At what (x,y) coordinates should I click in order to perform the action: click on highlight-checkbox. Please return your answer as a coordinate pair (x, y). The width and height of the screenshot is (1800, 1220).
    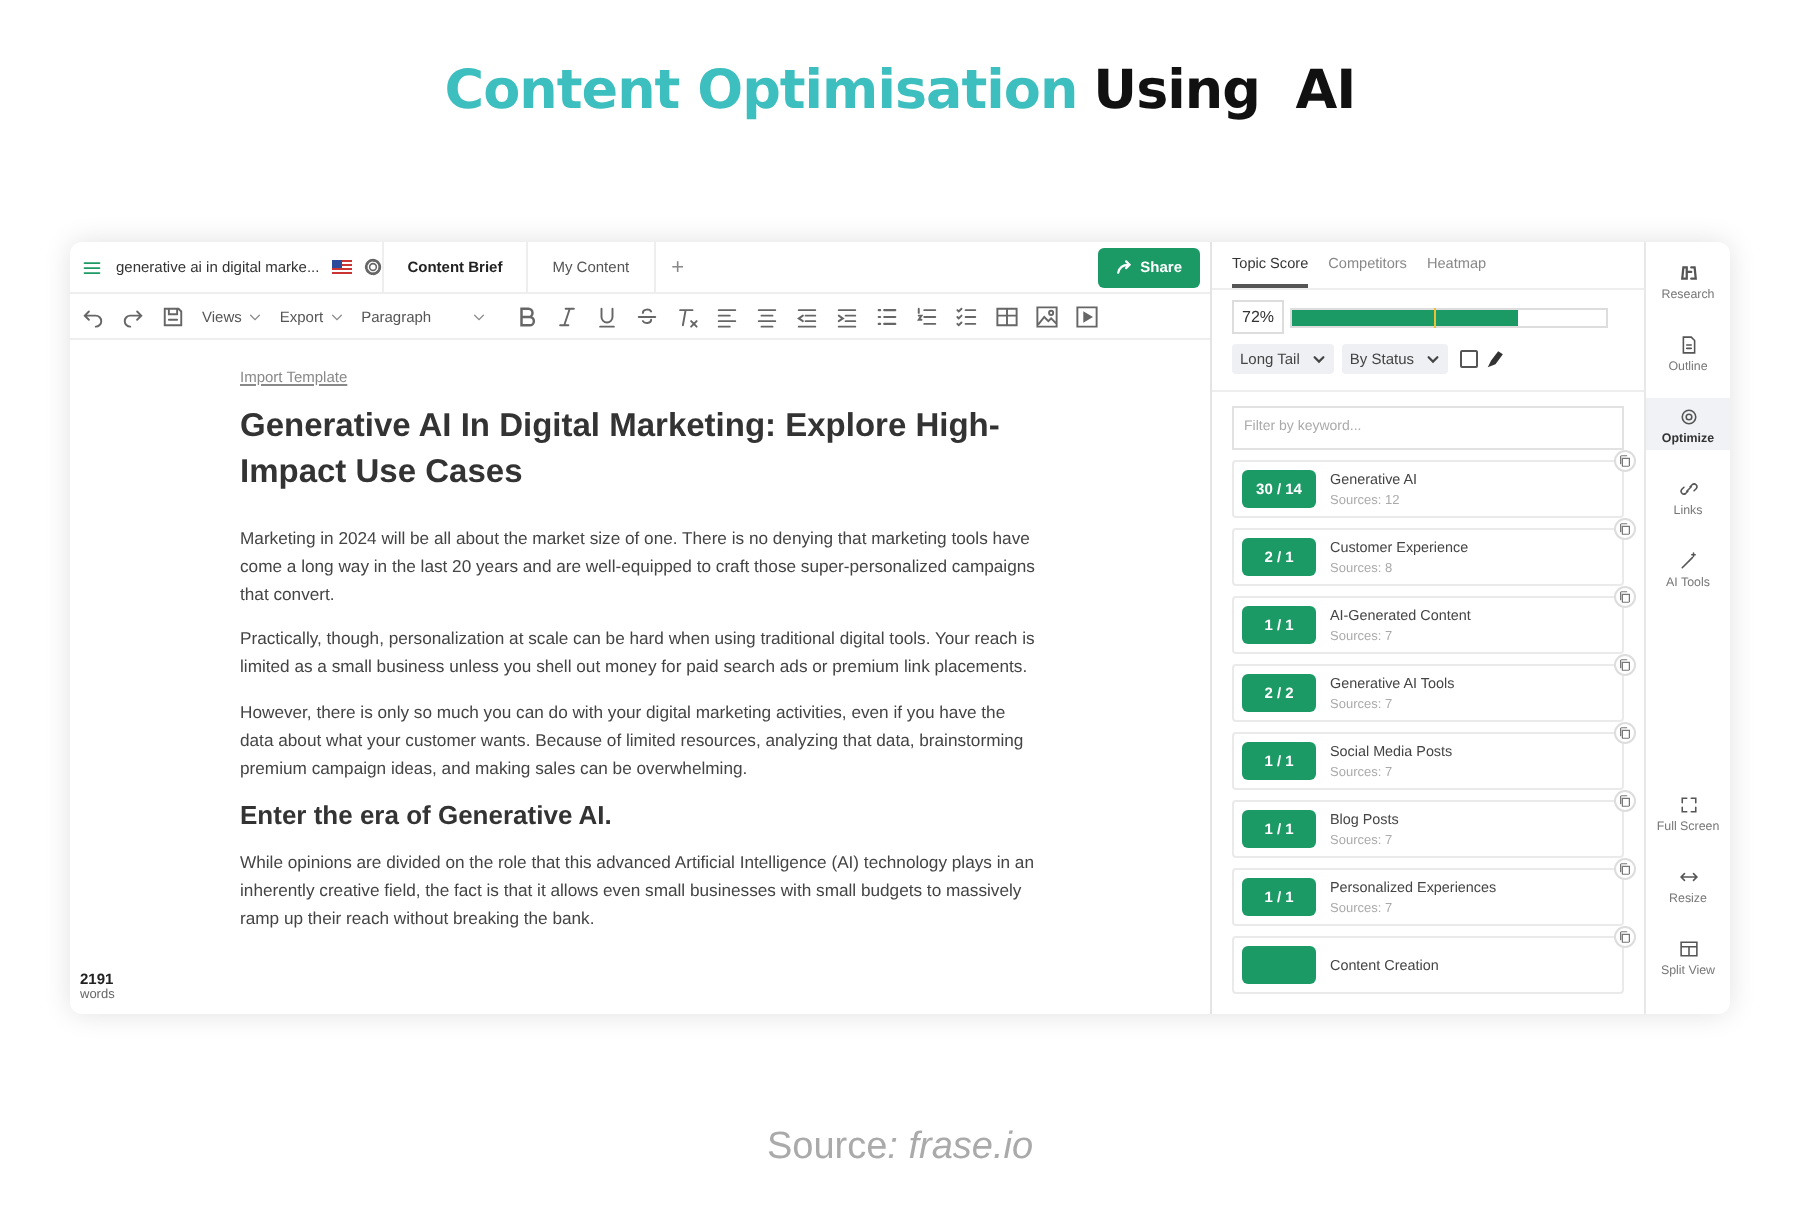
    Looking at the image, I should click on (1469, 359).